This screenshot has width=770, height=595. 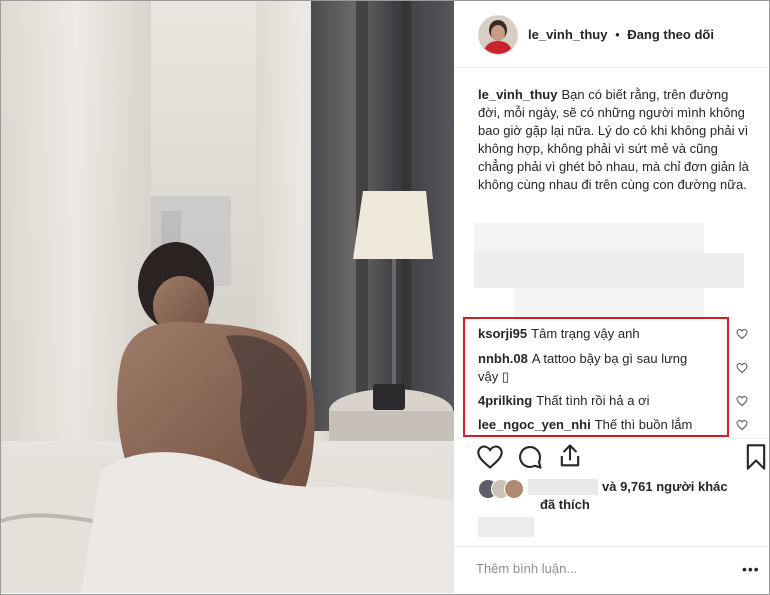 What do you see at coordinates (502, 333) in the screenshot?
I see `comment-username: ksorji95` at bounding box center [502, 333].